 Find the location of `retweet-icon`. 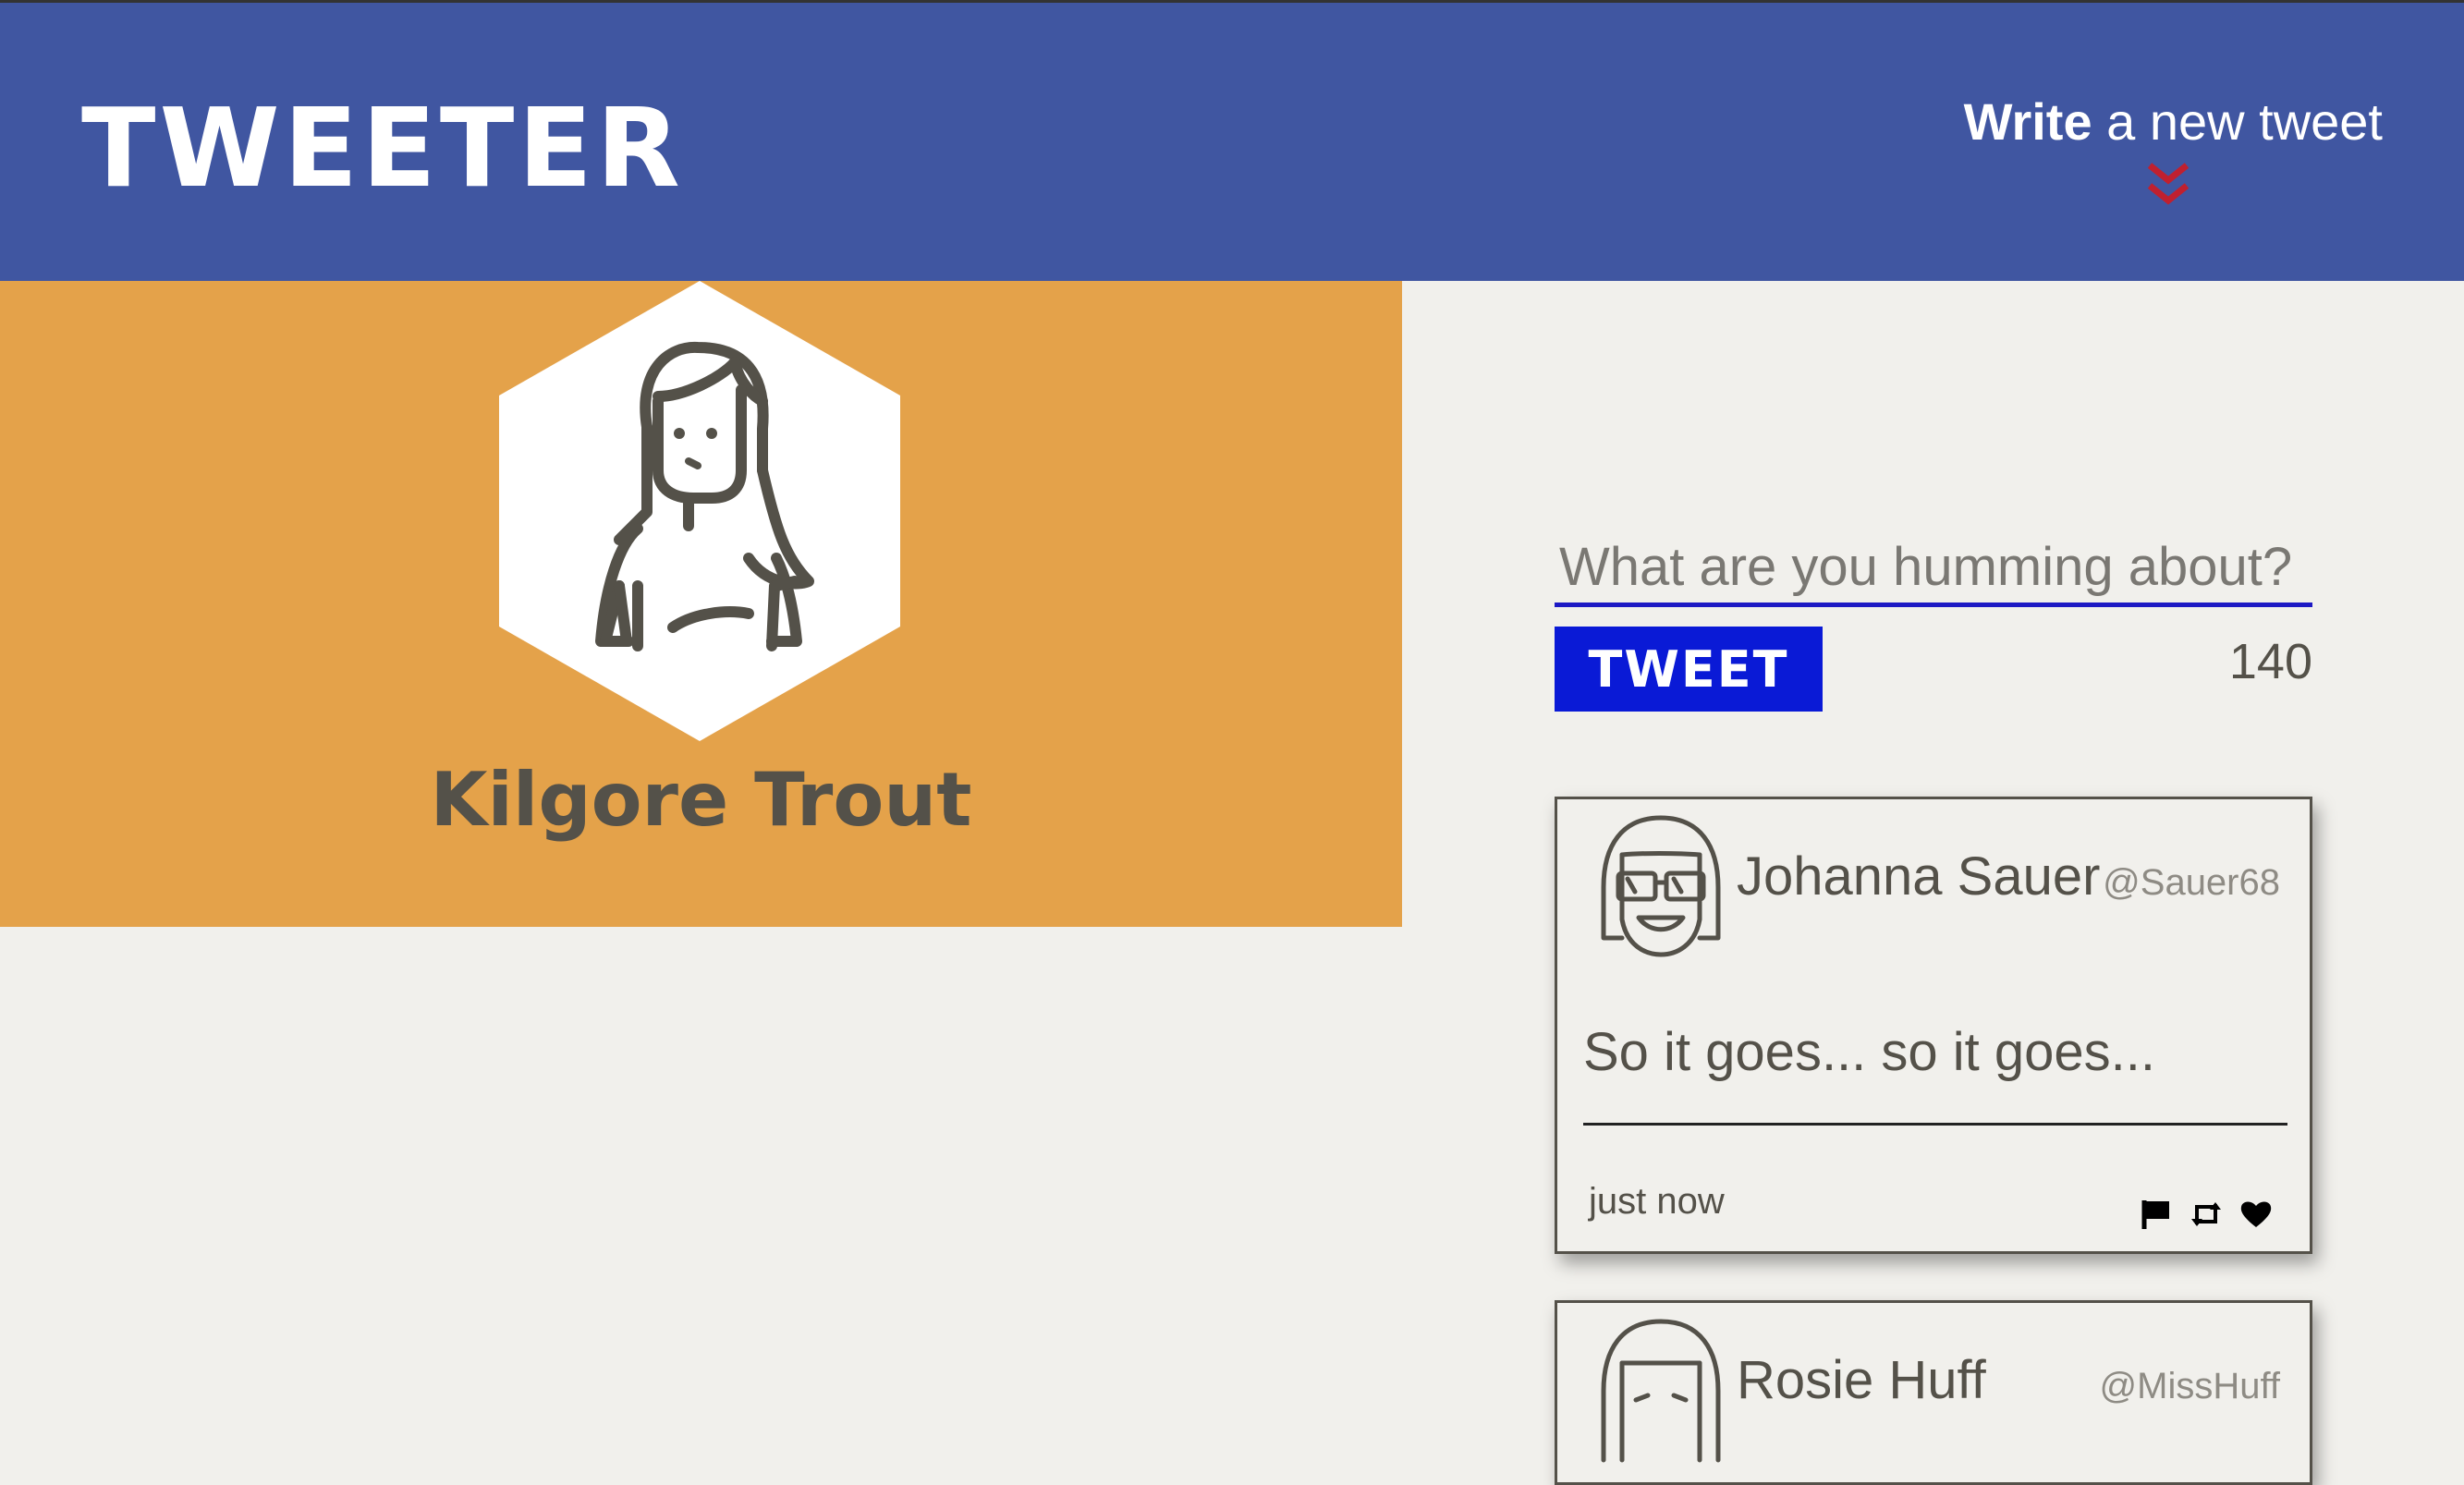

retweet-icon is located at coordinates (2206, 1214).